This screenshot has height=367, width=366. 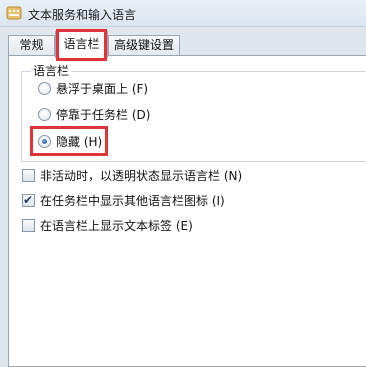 I want to click on window-title: 文本服务和输入语言, so click(x=82, y=15).